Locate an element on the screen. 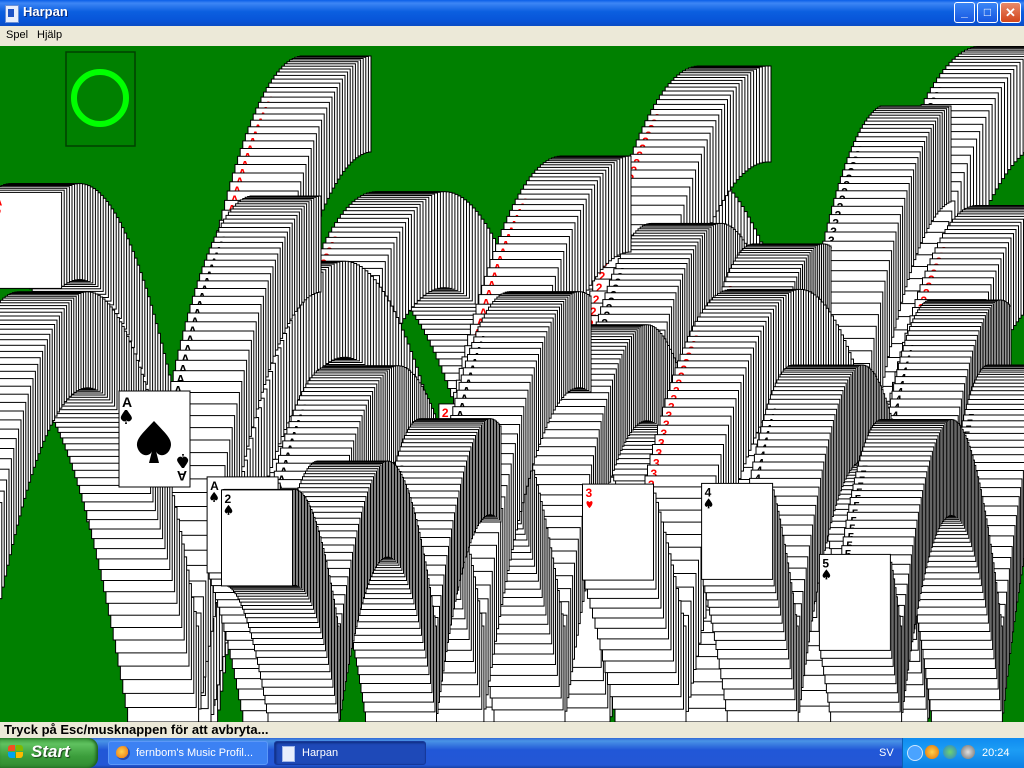  card-trail-image: 3 is located at coordinates (618, 532).